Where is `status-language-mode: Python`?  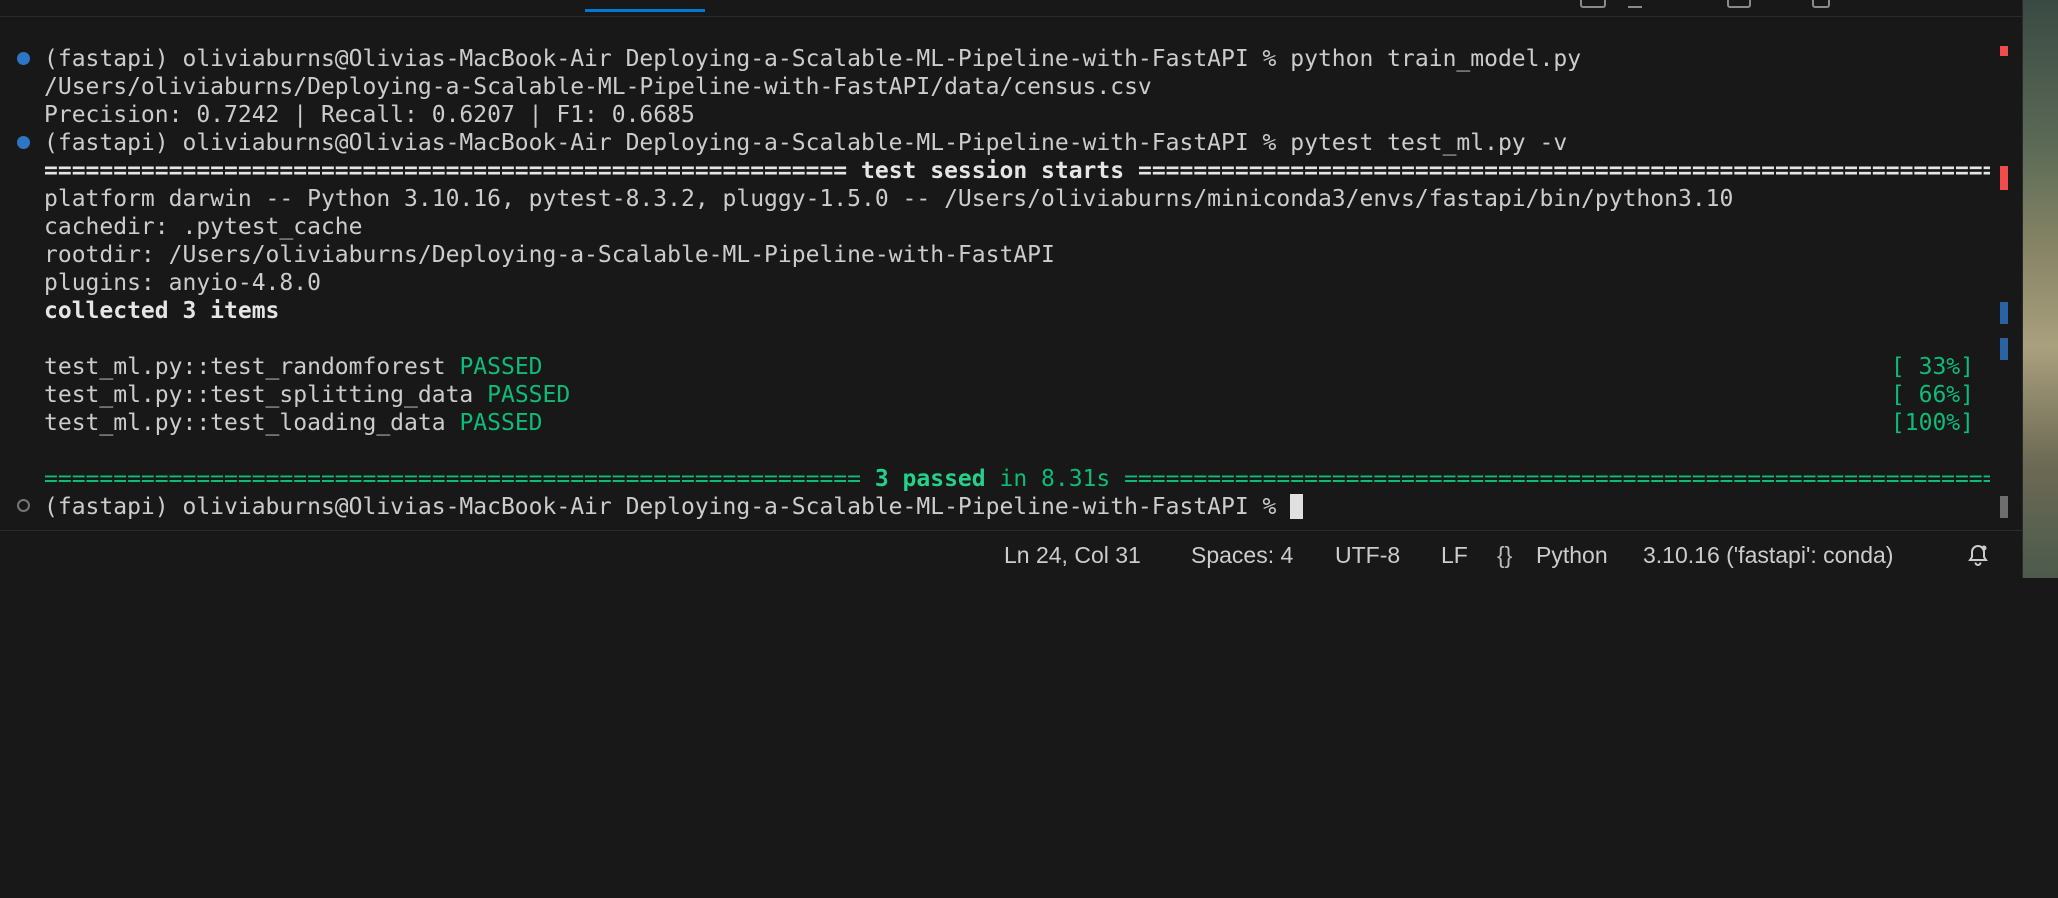 status-language-mode: Python is located at coordinates (1572, 555).